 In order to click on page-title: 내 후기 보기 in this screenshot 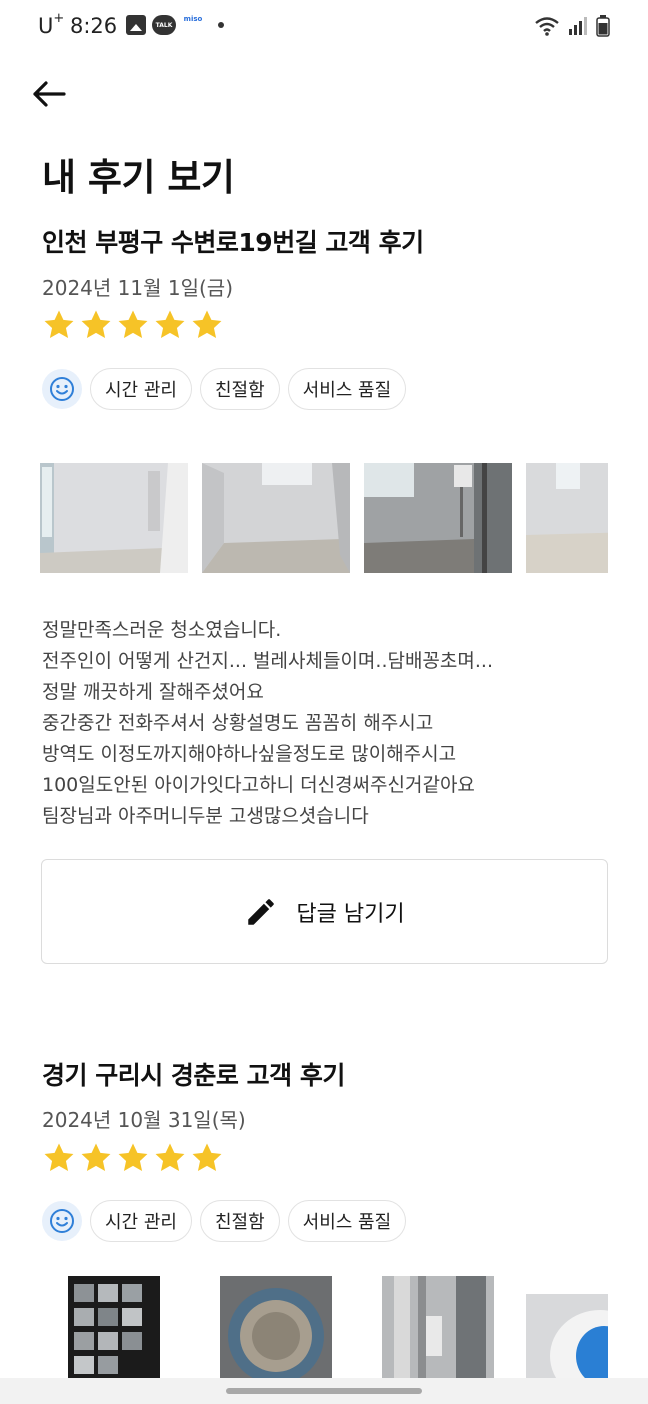, I will do `click(138, 177)`.